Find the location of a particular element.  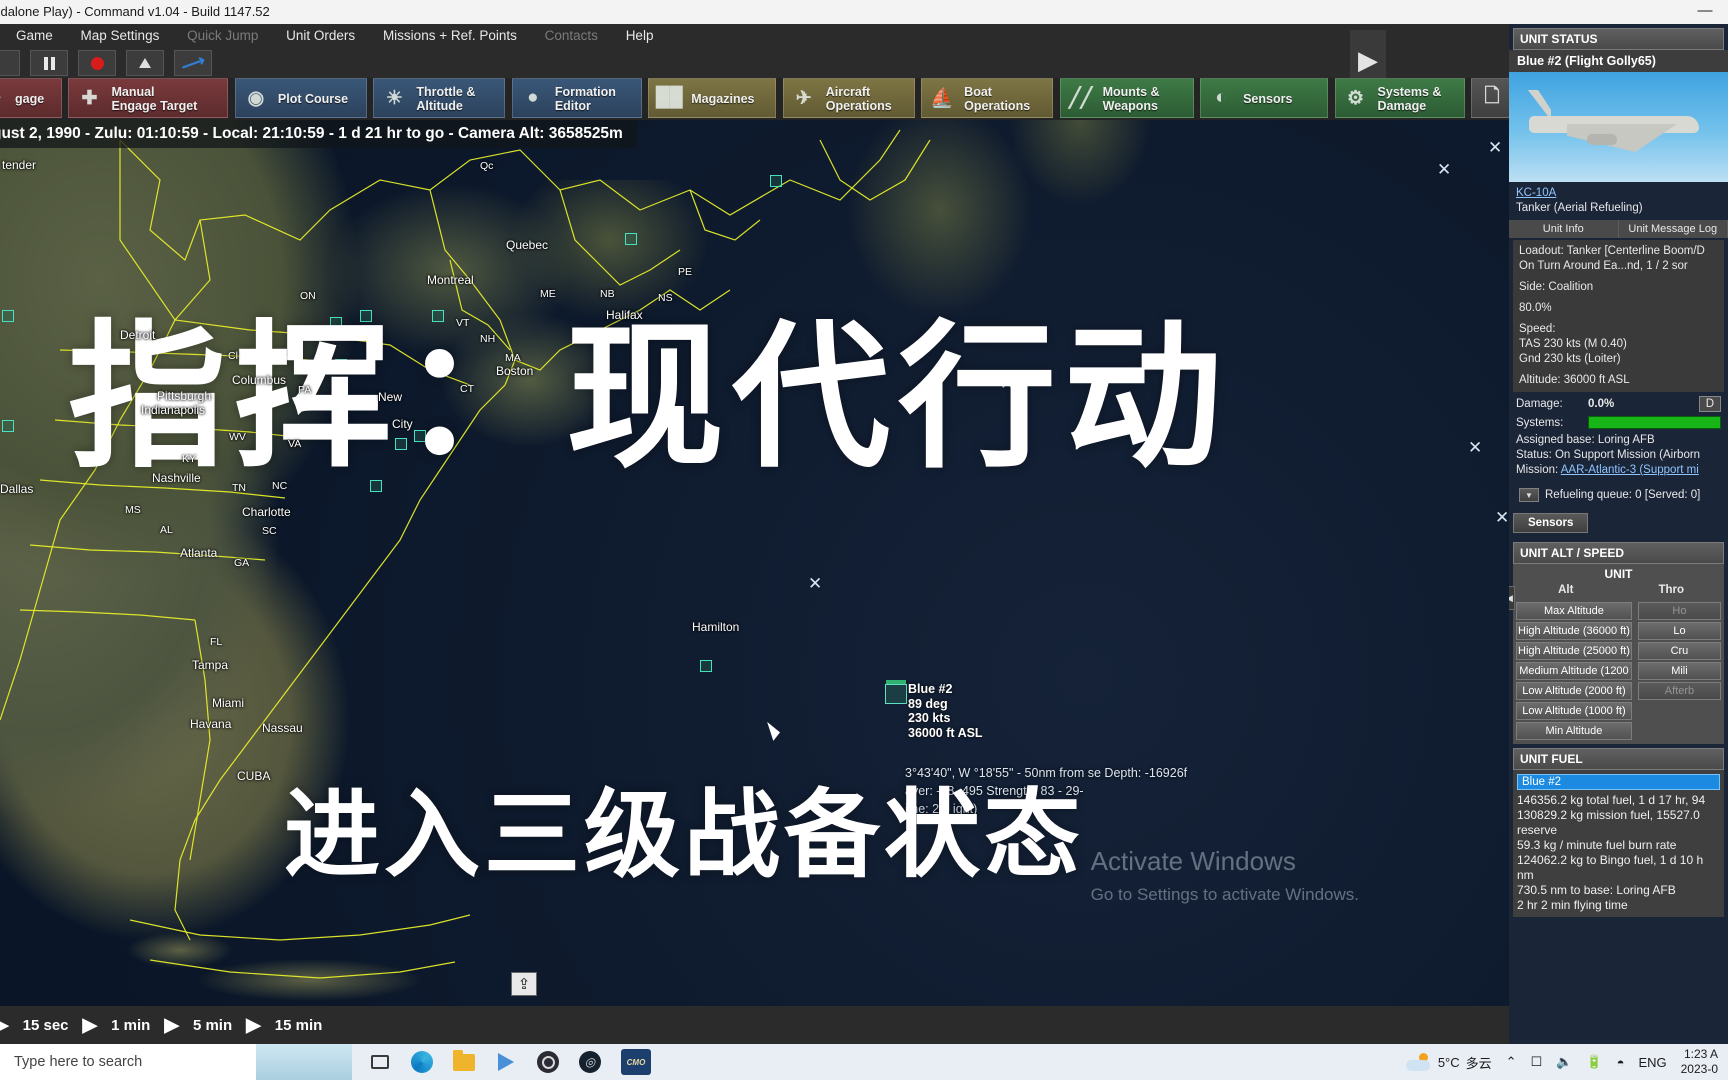

menu-item-map-settings: Map Settings is located at coordinates (120, 36).